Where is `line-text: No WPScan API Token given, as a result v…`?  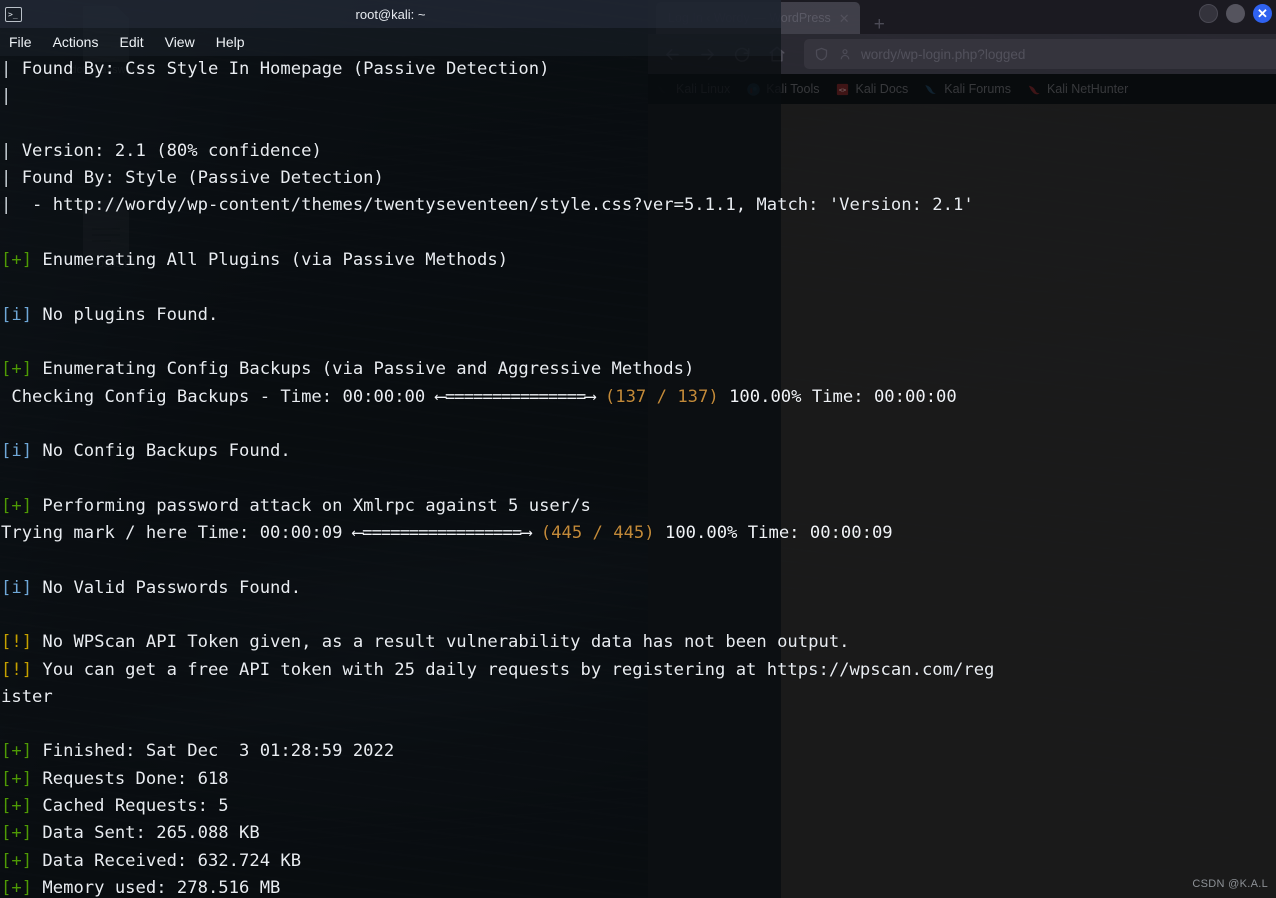 line-text: No WPScan API Token given, as a result v… is located at coordinates (441, 642).